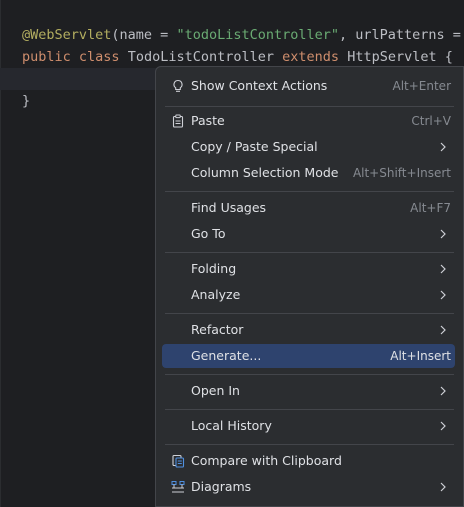 The height and width of the screenshot is (507, 464). I want to click on clipboard-icon, so click(178, 121).